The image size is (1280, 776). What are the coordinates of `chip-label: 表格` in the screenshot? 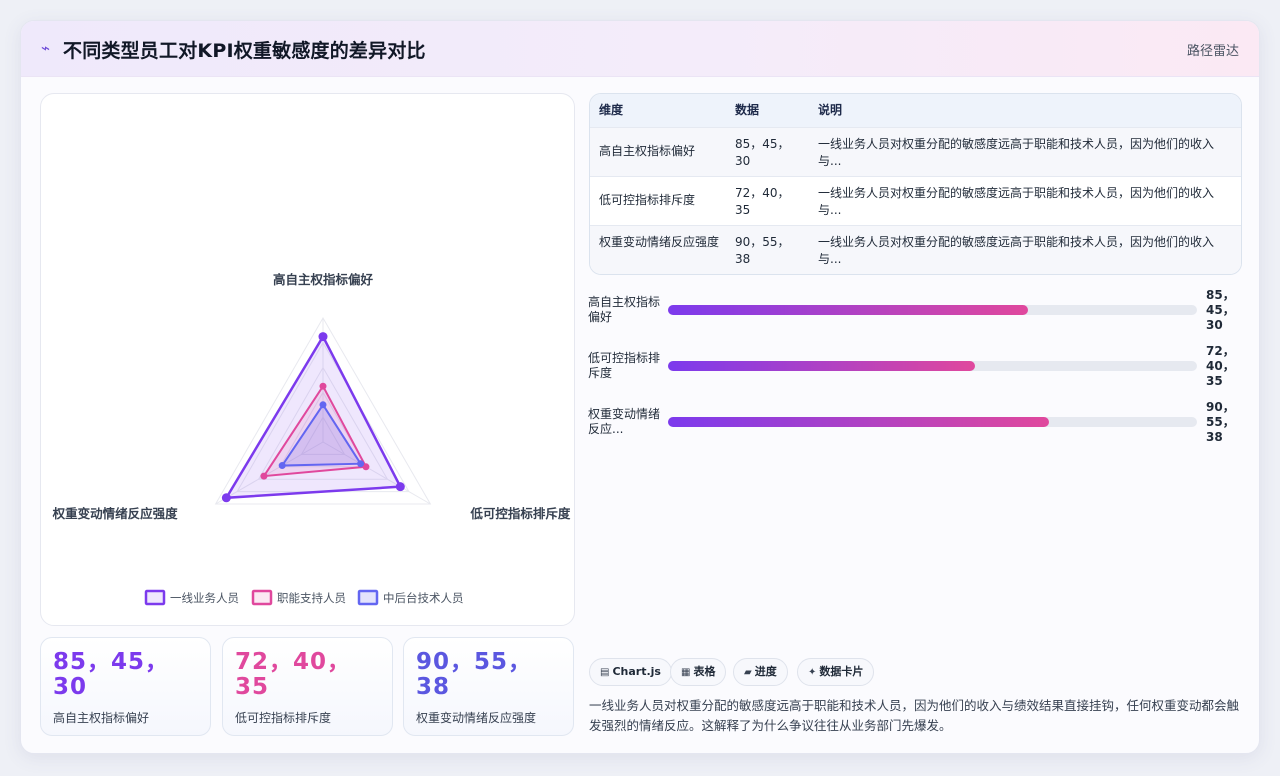 It's located at (704, 671).